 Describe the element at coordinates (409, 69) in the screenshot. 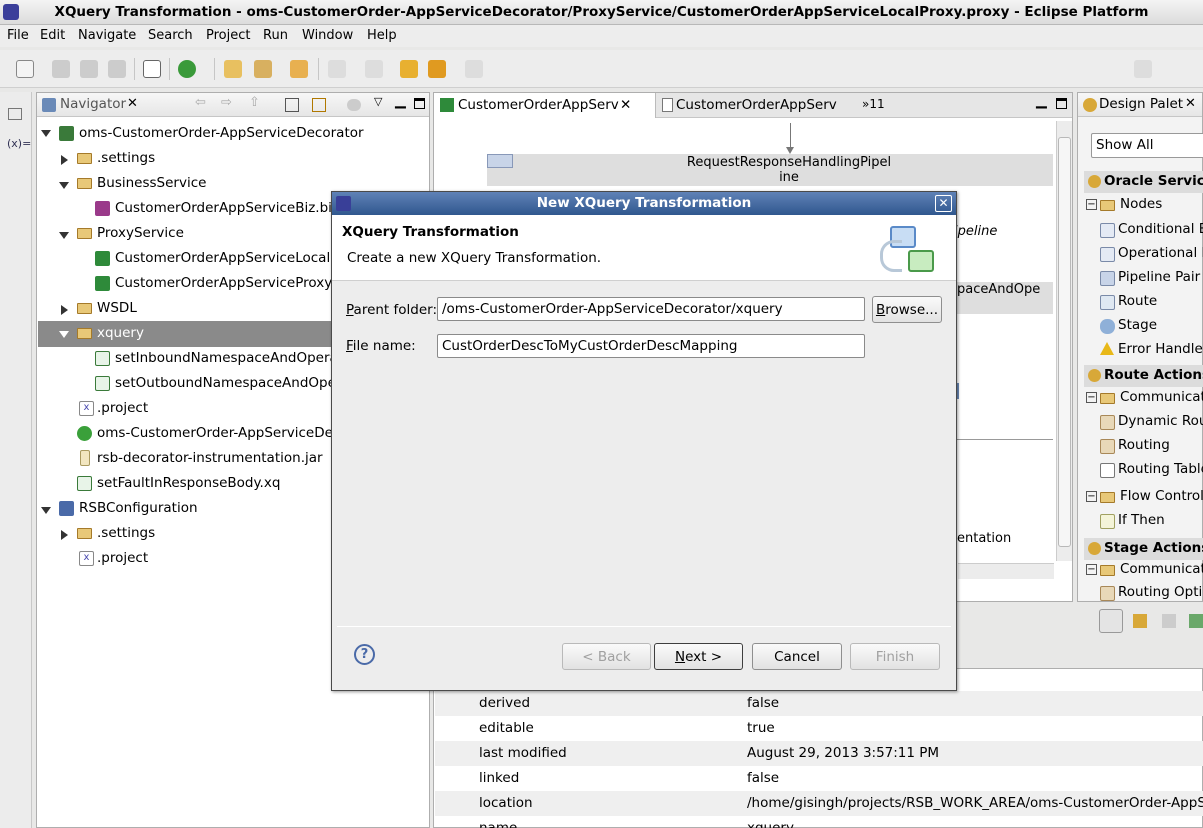

I see `last-edit-icon` at that location.